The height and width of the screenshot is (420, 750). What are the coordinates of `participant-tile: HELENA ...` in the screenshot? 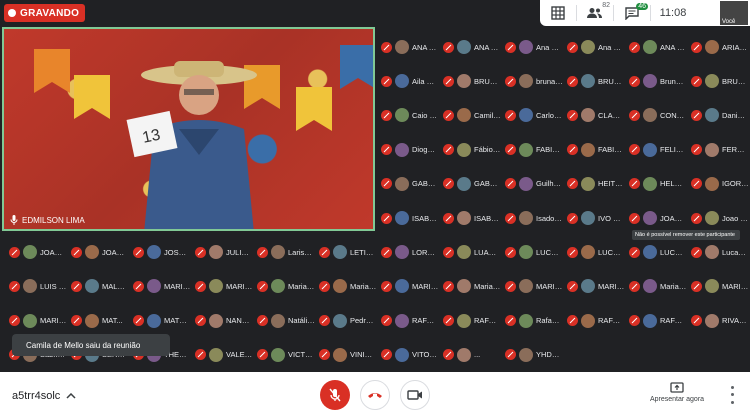 It's located at (656, 184).